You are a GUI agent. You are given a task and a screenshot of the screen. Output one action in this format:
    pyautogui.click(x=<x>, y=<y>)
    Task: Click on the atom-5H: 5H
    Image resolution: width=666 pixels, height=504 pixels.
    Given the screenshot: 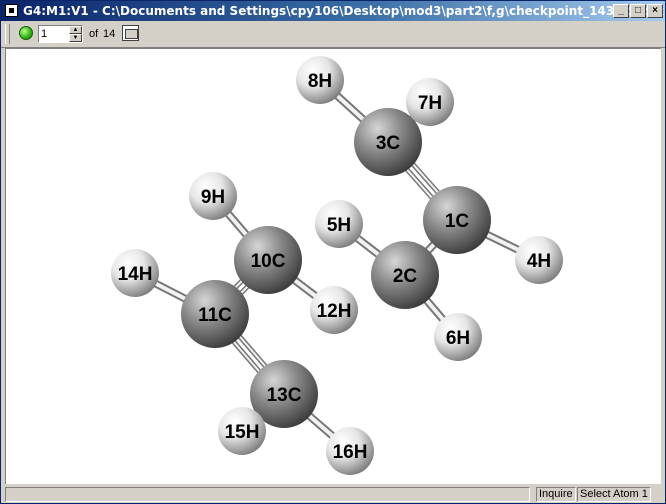 What is the action you would take?
    pyautogui.click(x=339, y=224)
    